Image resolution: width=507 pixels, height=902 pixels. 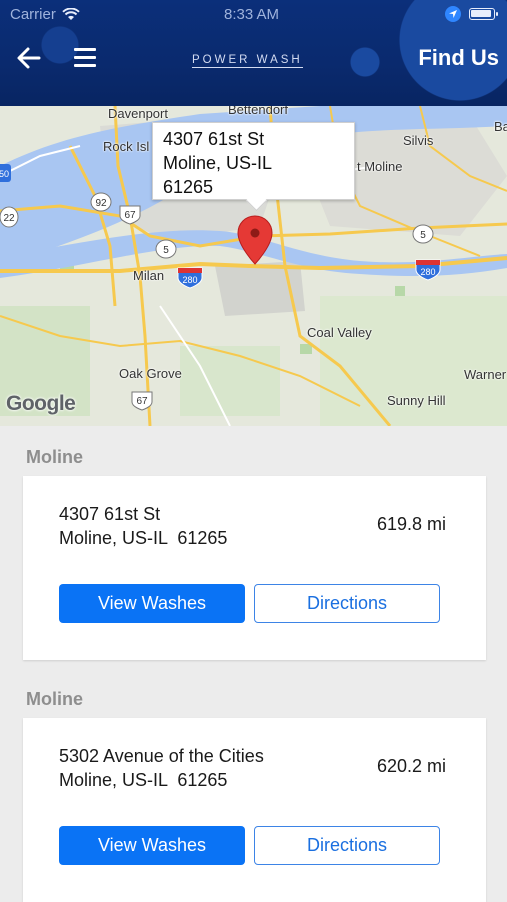 I want to click on location-distance: 619.8 mi, so click(x=411, y=524).